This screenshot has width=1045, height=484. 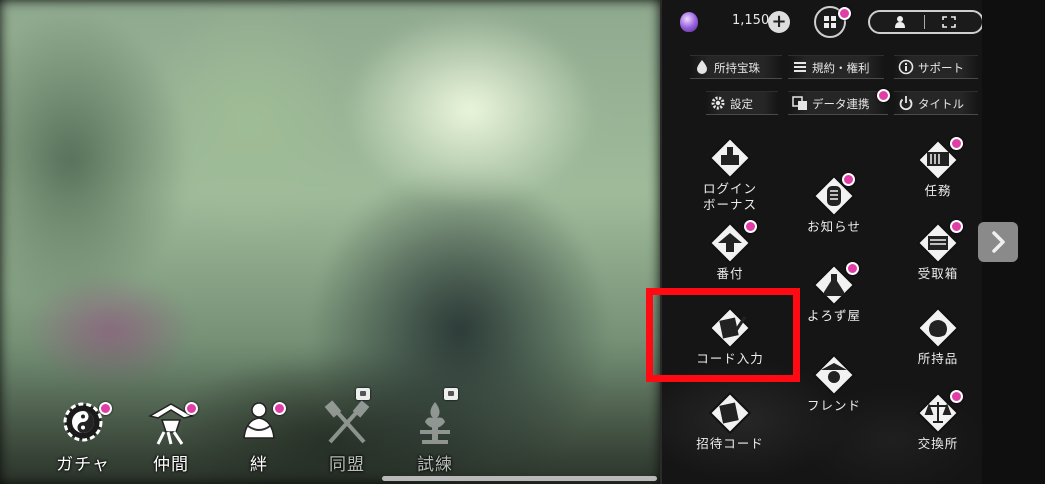 I want to click on person-icon, so click(x=900, y=22).